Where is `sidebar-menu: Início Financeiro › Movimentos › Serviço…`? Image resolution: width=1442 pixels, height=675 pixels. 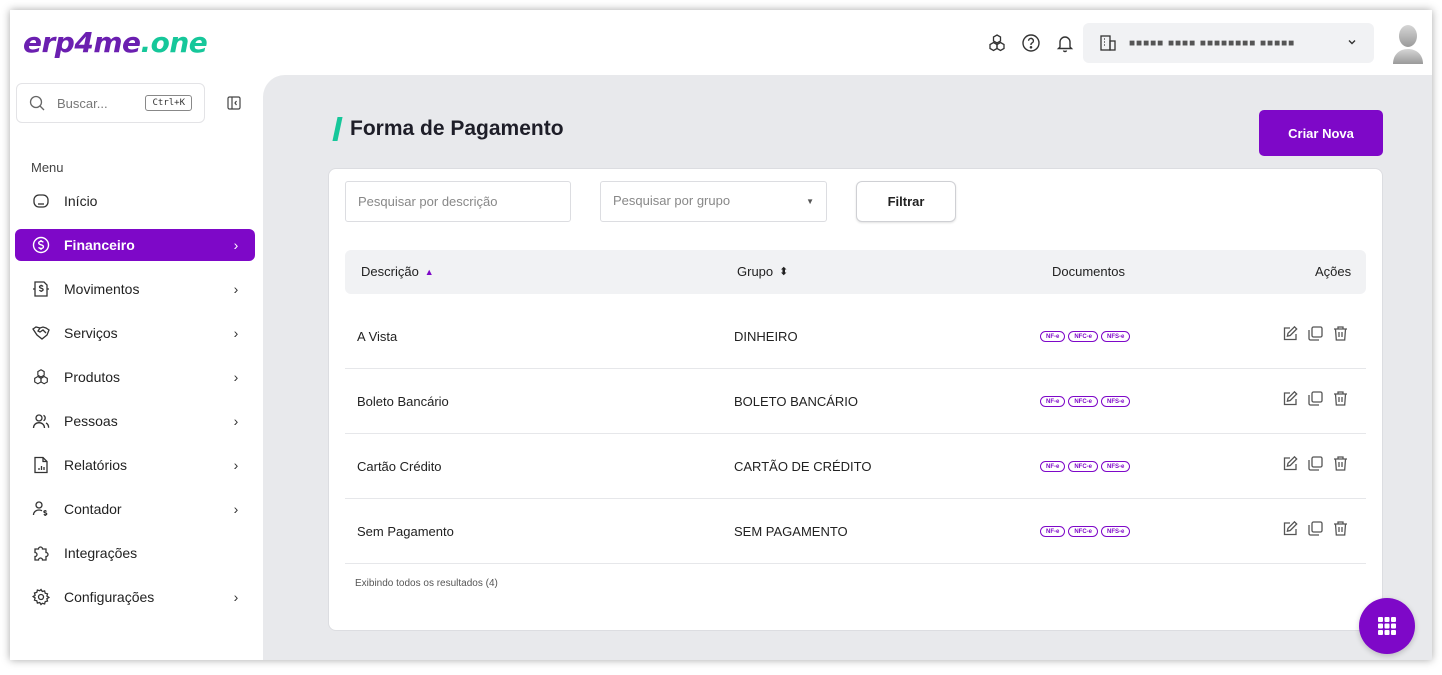
sidebar-menu: Início Financeiro › Movimentos › Serviço… is located at coordinates (135, 405).